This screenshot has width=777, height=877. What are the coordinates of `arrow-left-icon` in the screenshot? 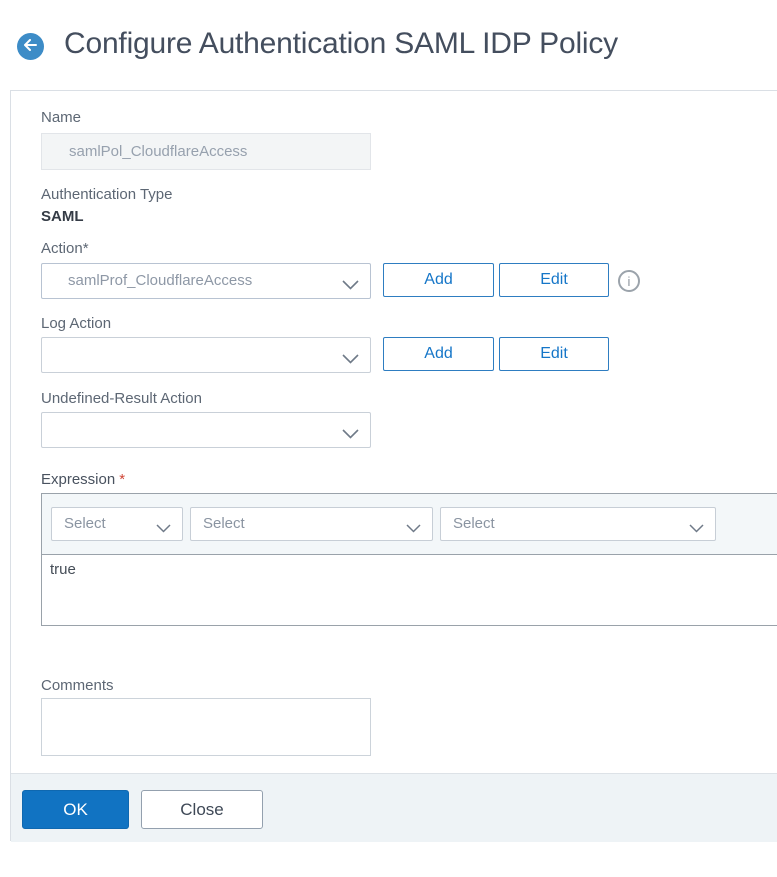 It's located at (30, 47).